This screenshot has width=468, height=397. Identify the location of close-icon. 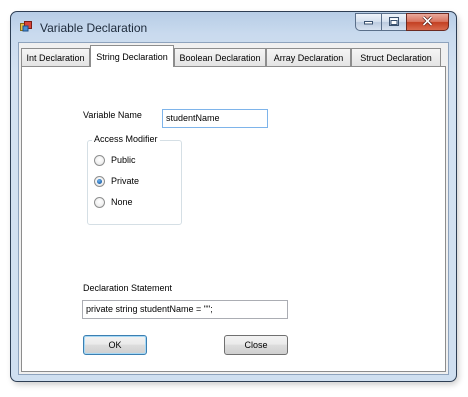
(427, 21).